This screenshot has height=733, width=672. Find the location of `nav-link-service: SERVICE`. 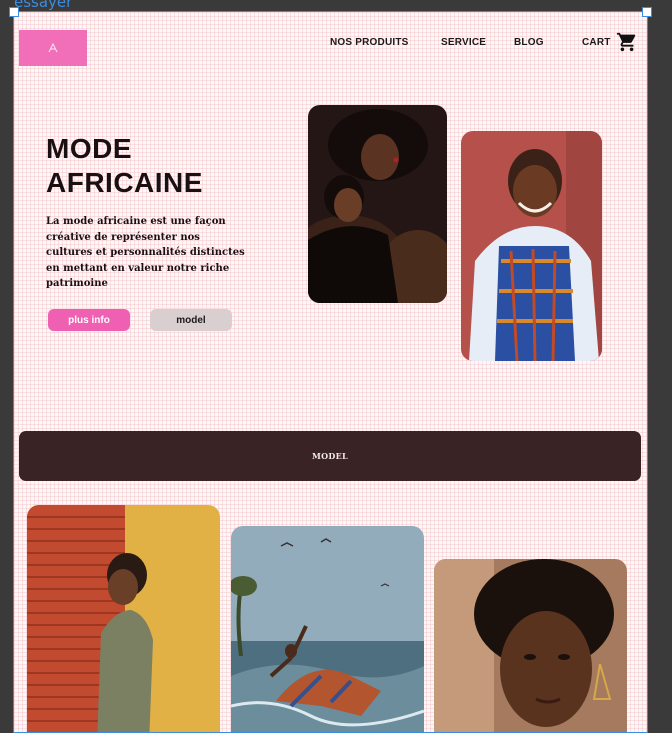

nav-link-service: SERVICE is located at coordinates (463, 42).